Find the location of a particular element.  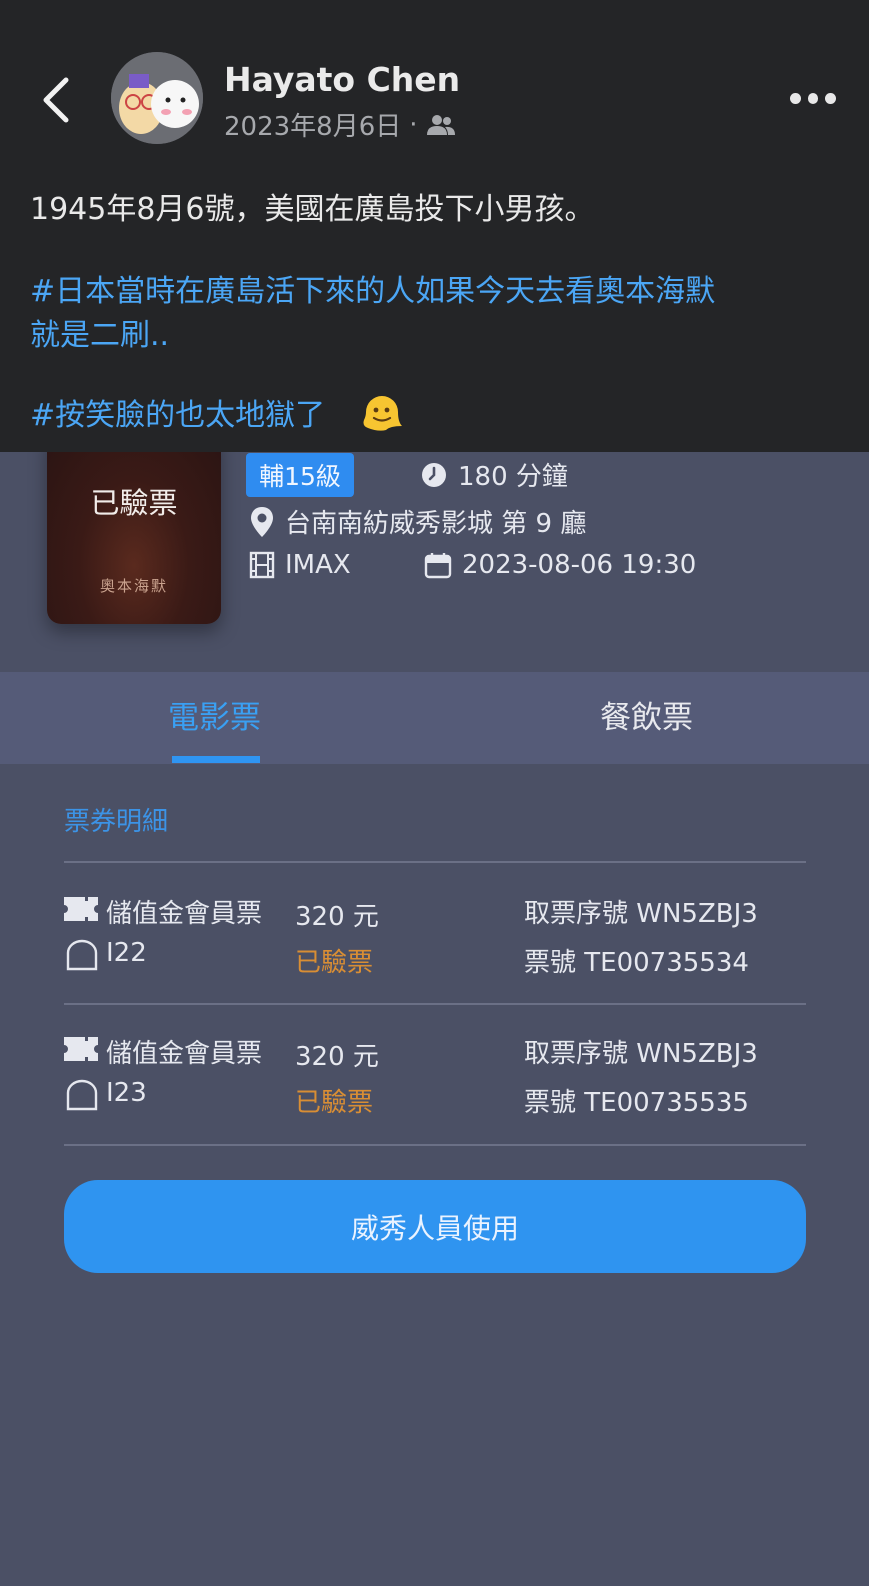

back-button is located at coordinates (58, 100).